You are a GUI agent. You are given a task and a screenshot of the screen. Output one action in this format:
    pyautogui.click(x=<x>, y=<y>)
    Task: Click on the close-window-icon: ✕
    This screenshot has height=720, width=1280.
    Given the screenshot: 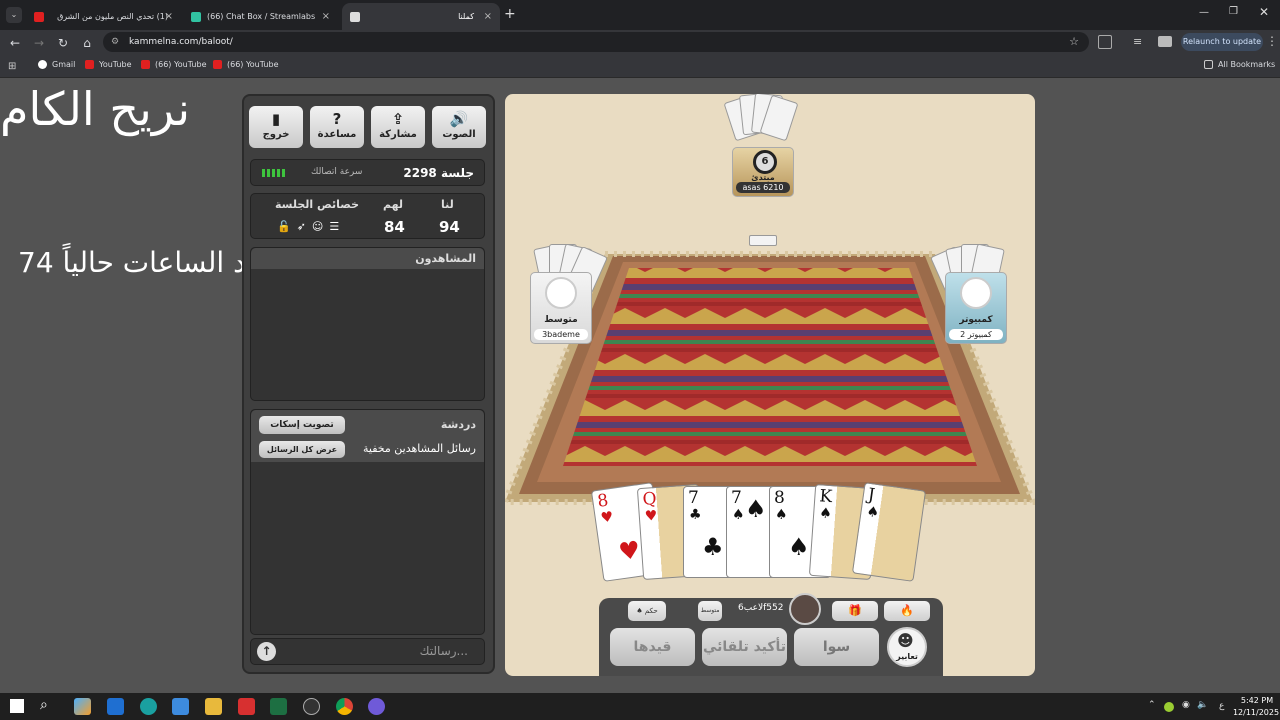 What is the action you would take?
    pyautogui.click(x=1264, y=12)
    